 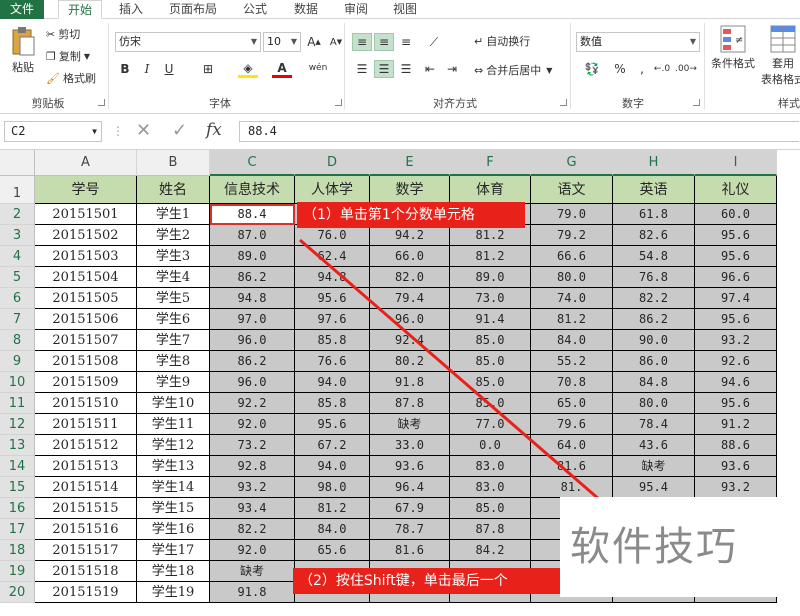 What do you see at coordinates (86, 277) in the screenshot?
I see `table-cell: 20151504` at bounding box center [86, 277].